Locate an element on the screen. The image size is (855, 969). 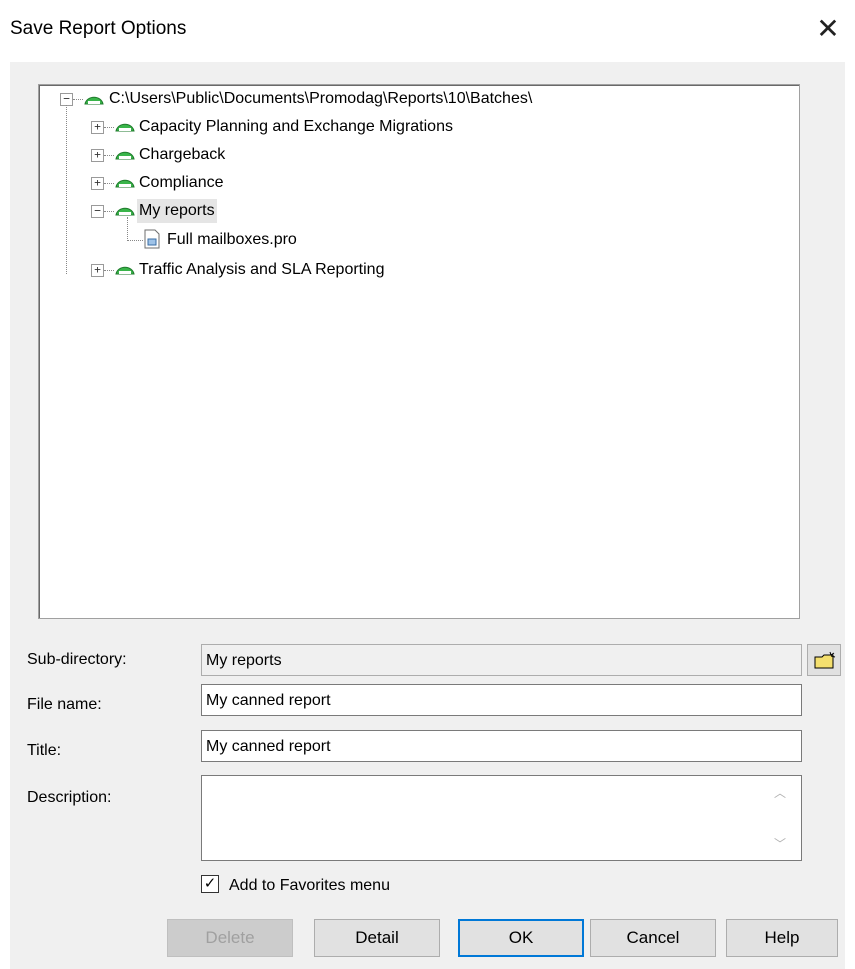
help-button: Help is located at coordinates (782, 938).